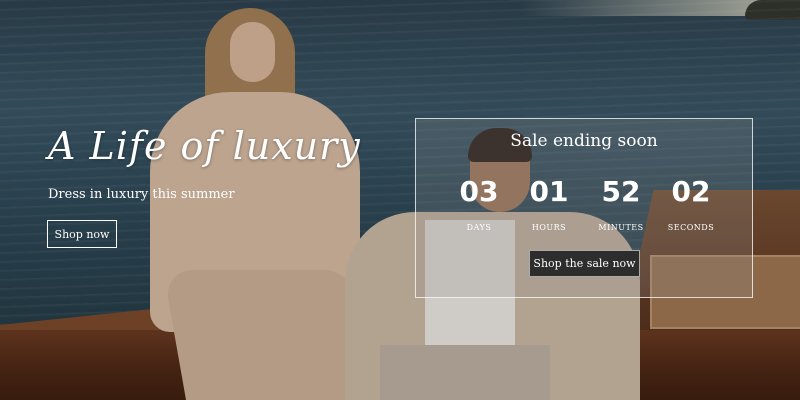  I want to click on countdown-seconds-label: SECONDS, so click(691, 227).